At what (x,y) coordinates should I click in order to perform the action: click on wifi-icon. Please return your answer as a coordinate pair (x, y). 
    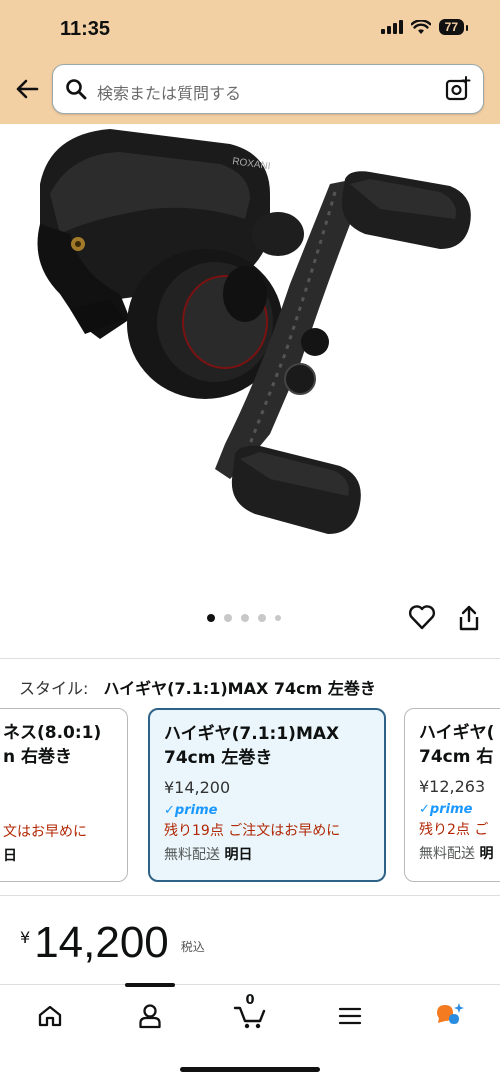
    Looking at the image, I should click on (420, 26).